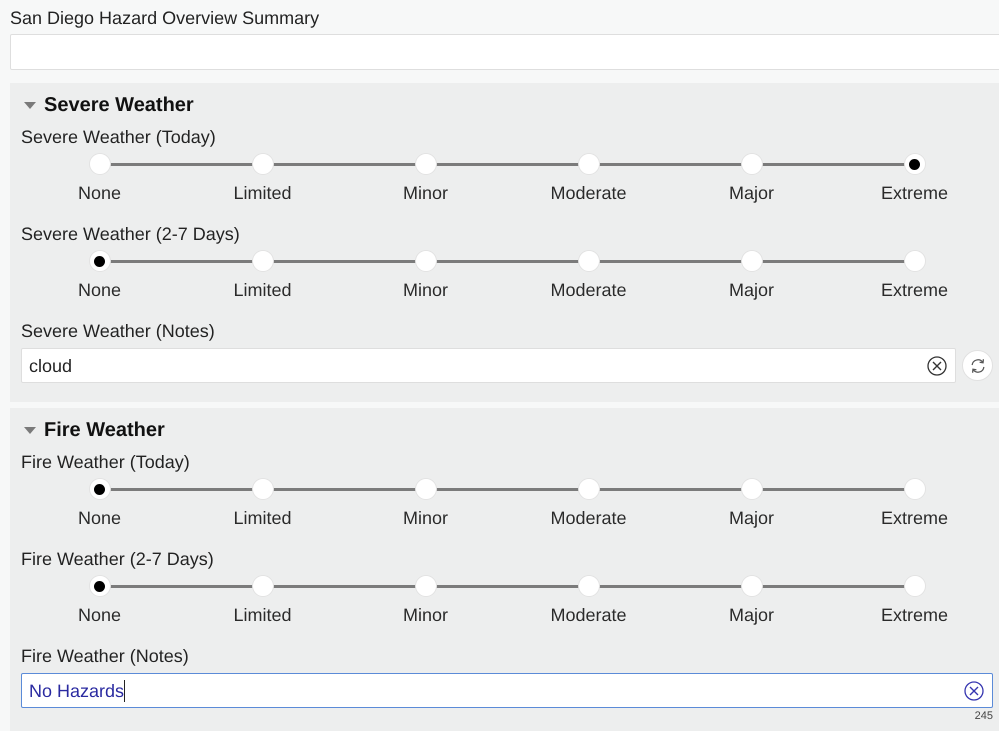 This screenshot has width=999, height=731. What do you see at coordinates (131, 234) in the screenshot?
I see `field-label: Severe Weather (2-7 Days)` at bounding box center [131, 234].